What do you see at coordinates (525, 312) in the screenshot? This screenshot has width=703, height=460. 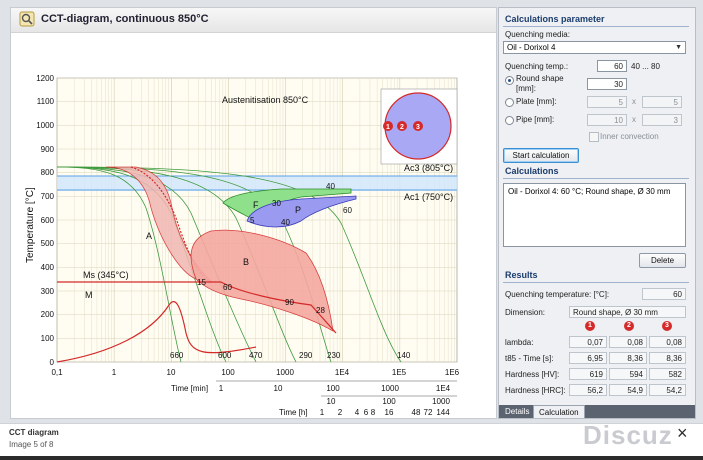 I see `result-dimension-label: Dimension:` at bounding box center [525, 312].